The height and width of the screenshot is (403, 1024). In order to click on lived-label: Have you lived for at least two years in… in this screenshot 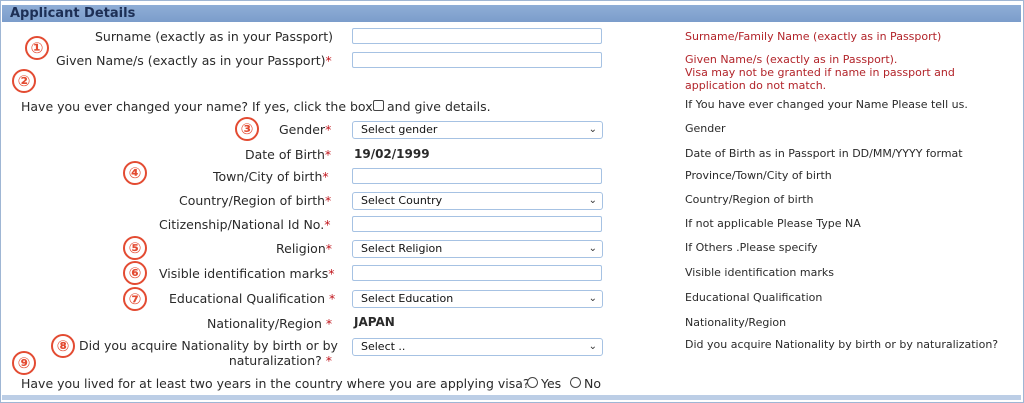, I will do `click(275, 383)`.